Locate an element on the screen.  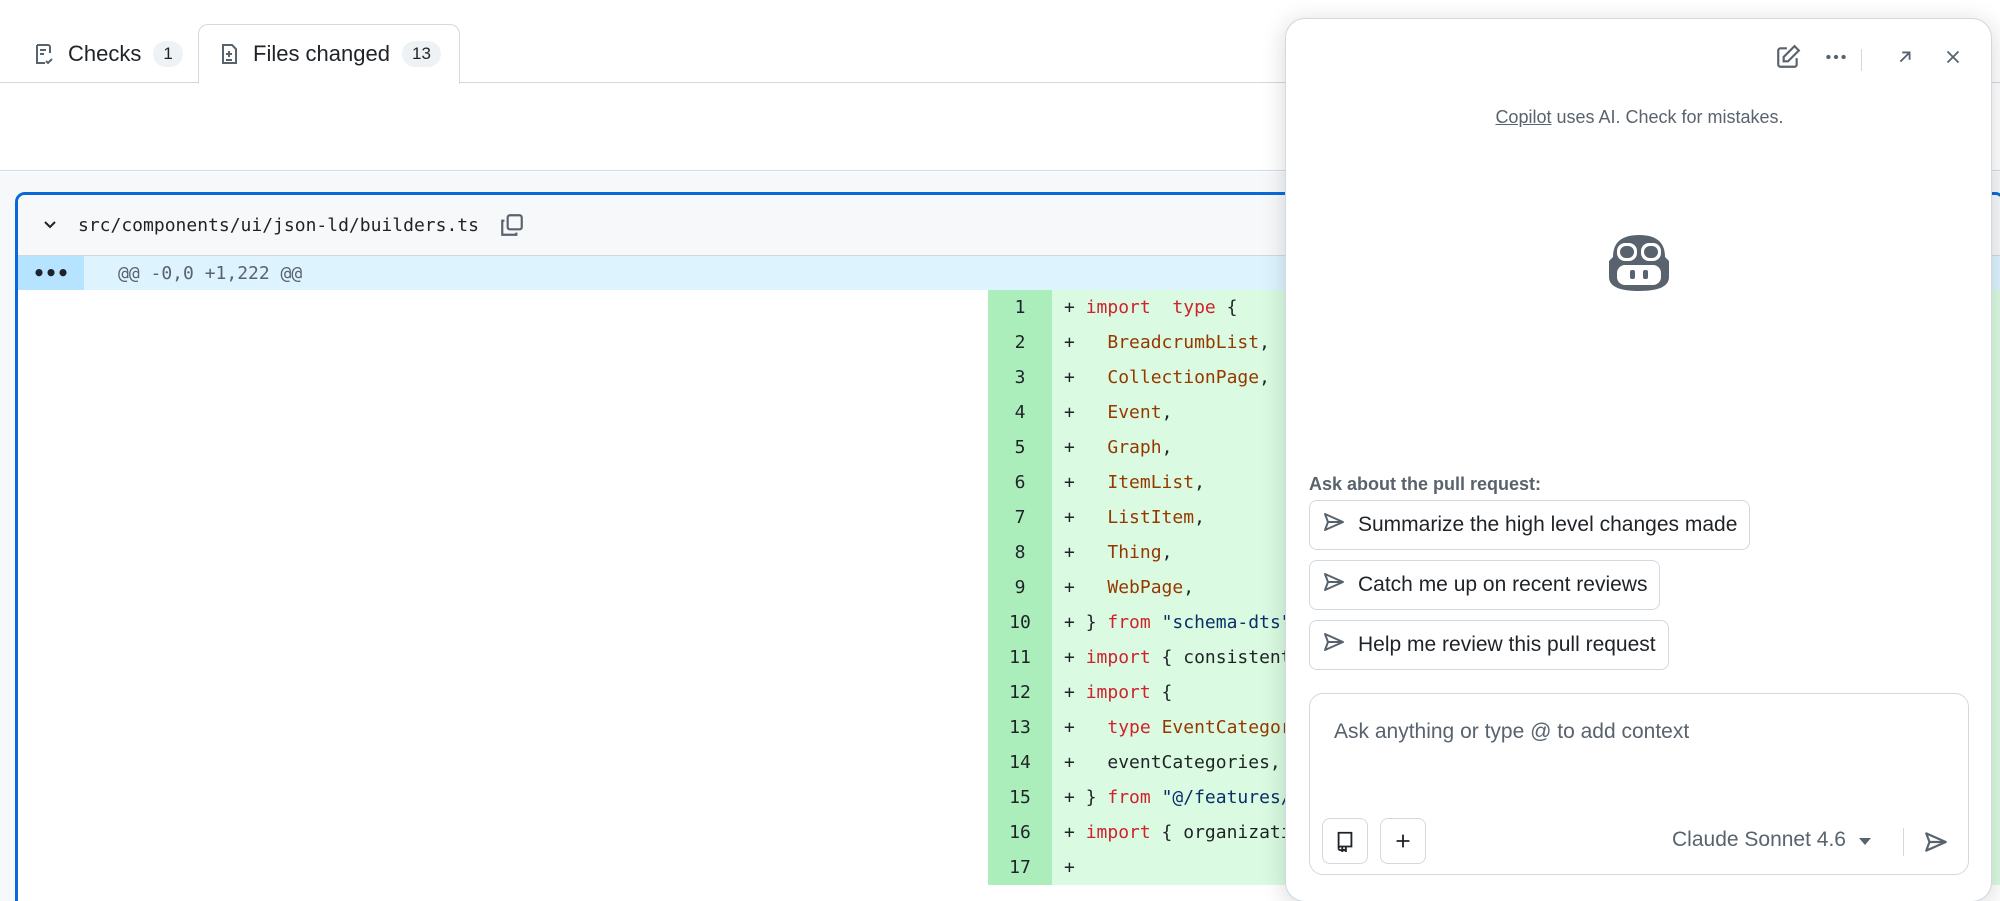
tab-files-changed: Files changed 13 is located at coordinates (329, 54).